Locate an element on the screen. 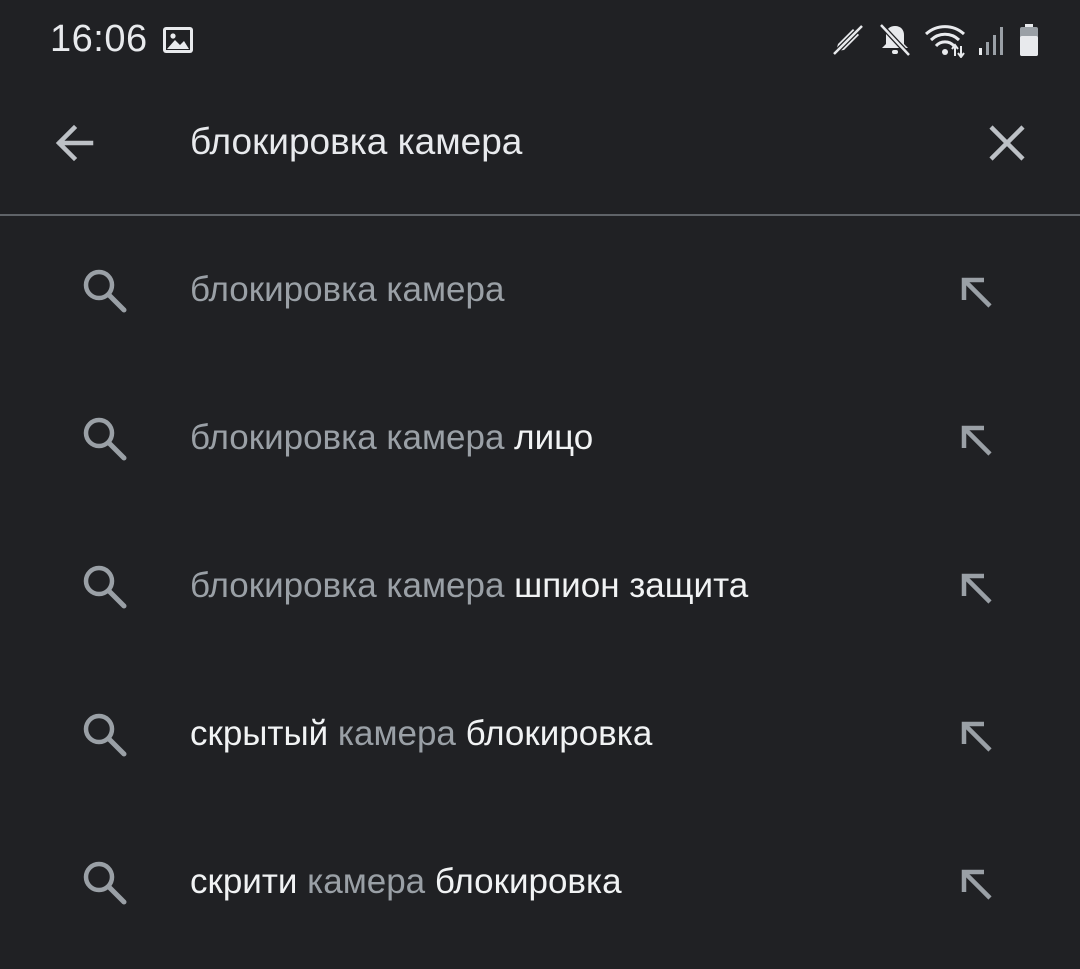 This screenshot has width=1080, height=969. suggestion-text-segment: скрити is located at coordinates (244, 881).